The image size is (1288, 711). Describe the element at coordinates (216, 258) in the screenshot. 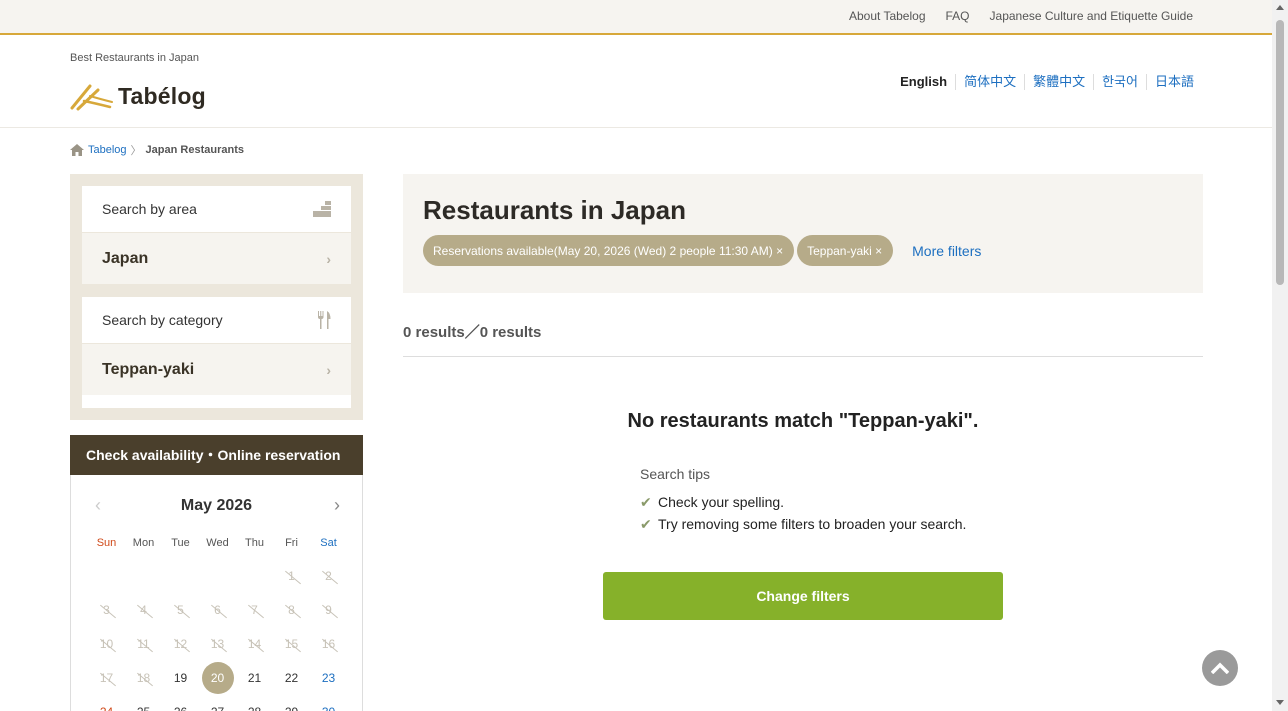

I see `area-value-row: Japan ›` at that location.